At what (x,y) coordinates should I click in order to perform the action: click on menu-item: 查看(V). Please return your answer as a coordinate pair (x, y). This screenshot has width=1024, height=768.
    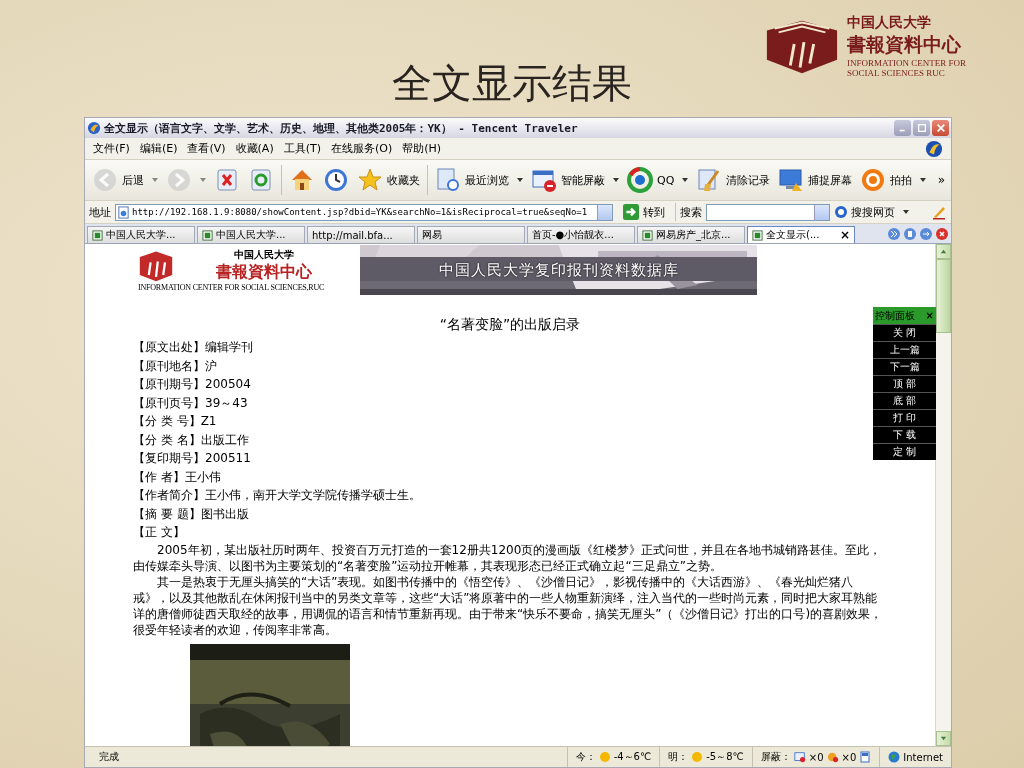
    Looking at the image, I should click on (206, 148).